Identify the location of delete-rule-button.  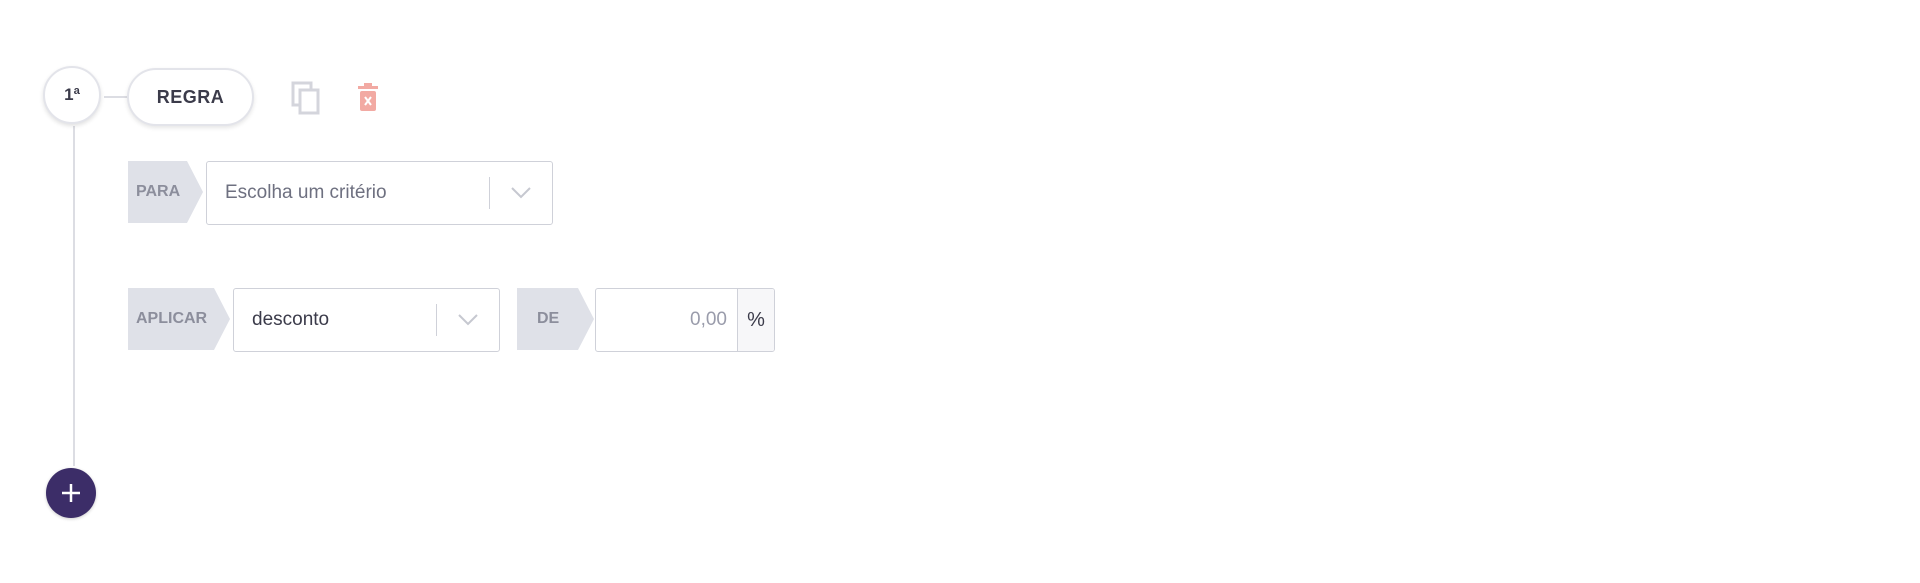
(368, 98).